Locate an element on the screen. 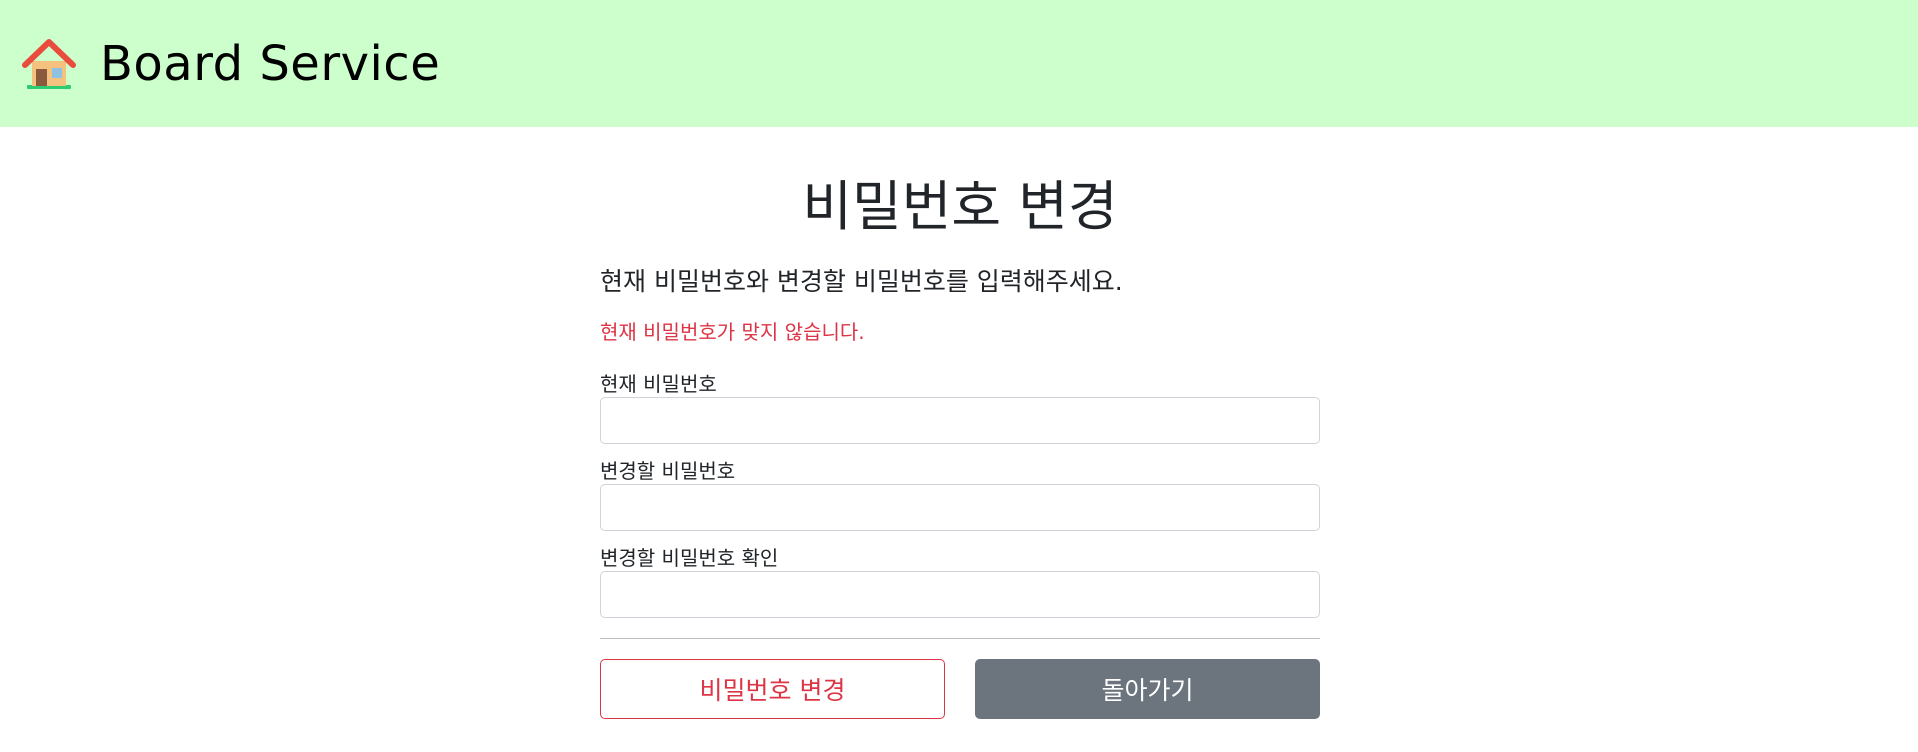 The image size is (1918, 752). confirm-password-input is located at coordinates (960, 594).